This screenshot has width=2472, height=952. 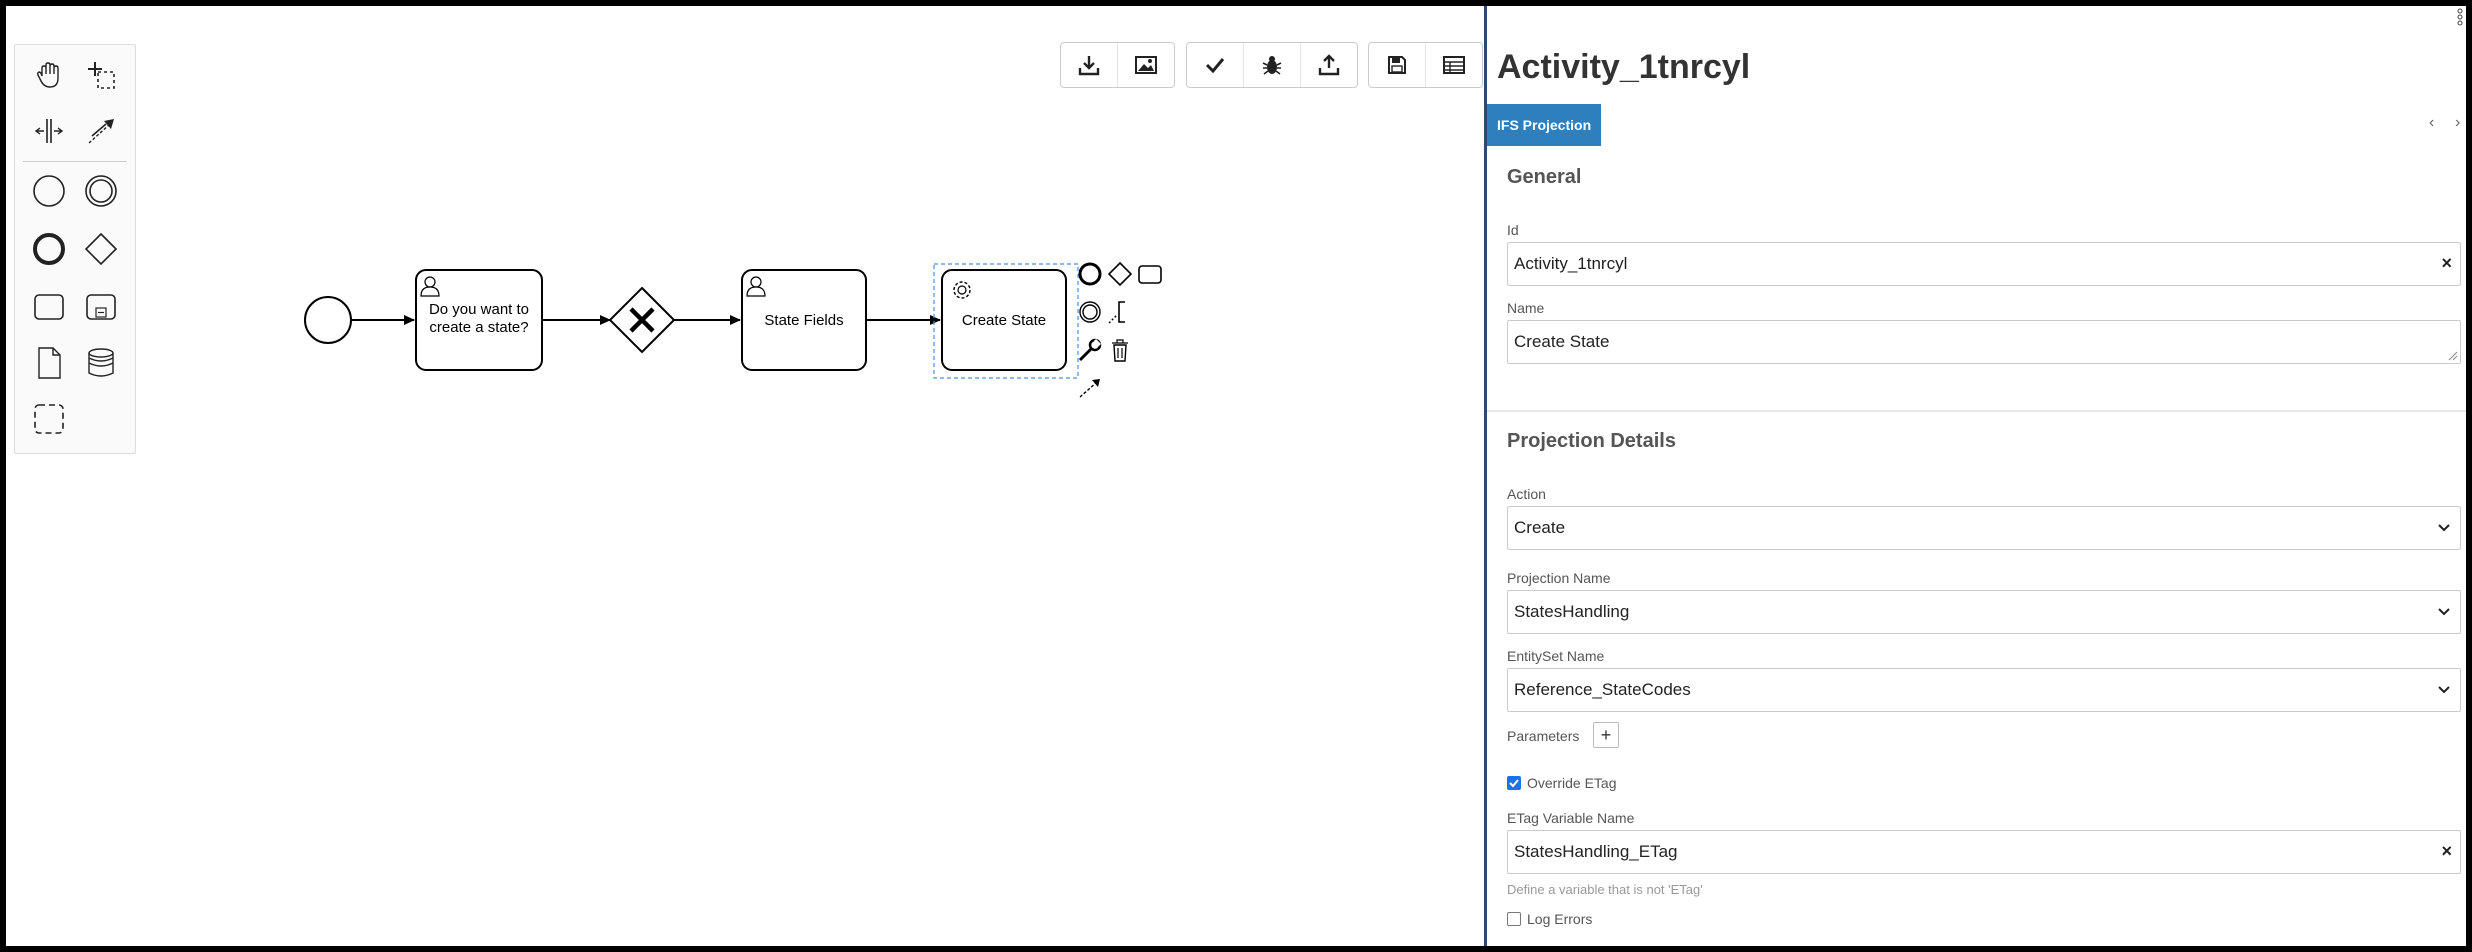 I want to click on projection-name-select: StatesHandling, so click(x=1984, y=612).